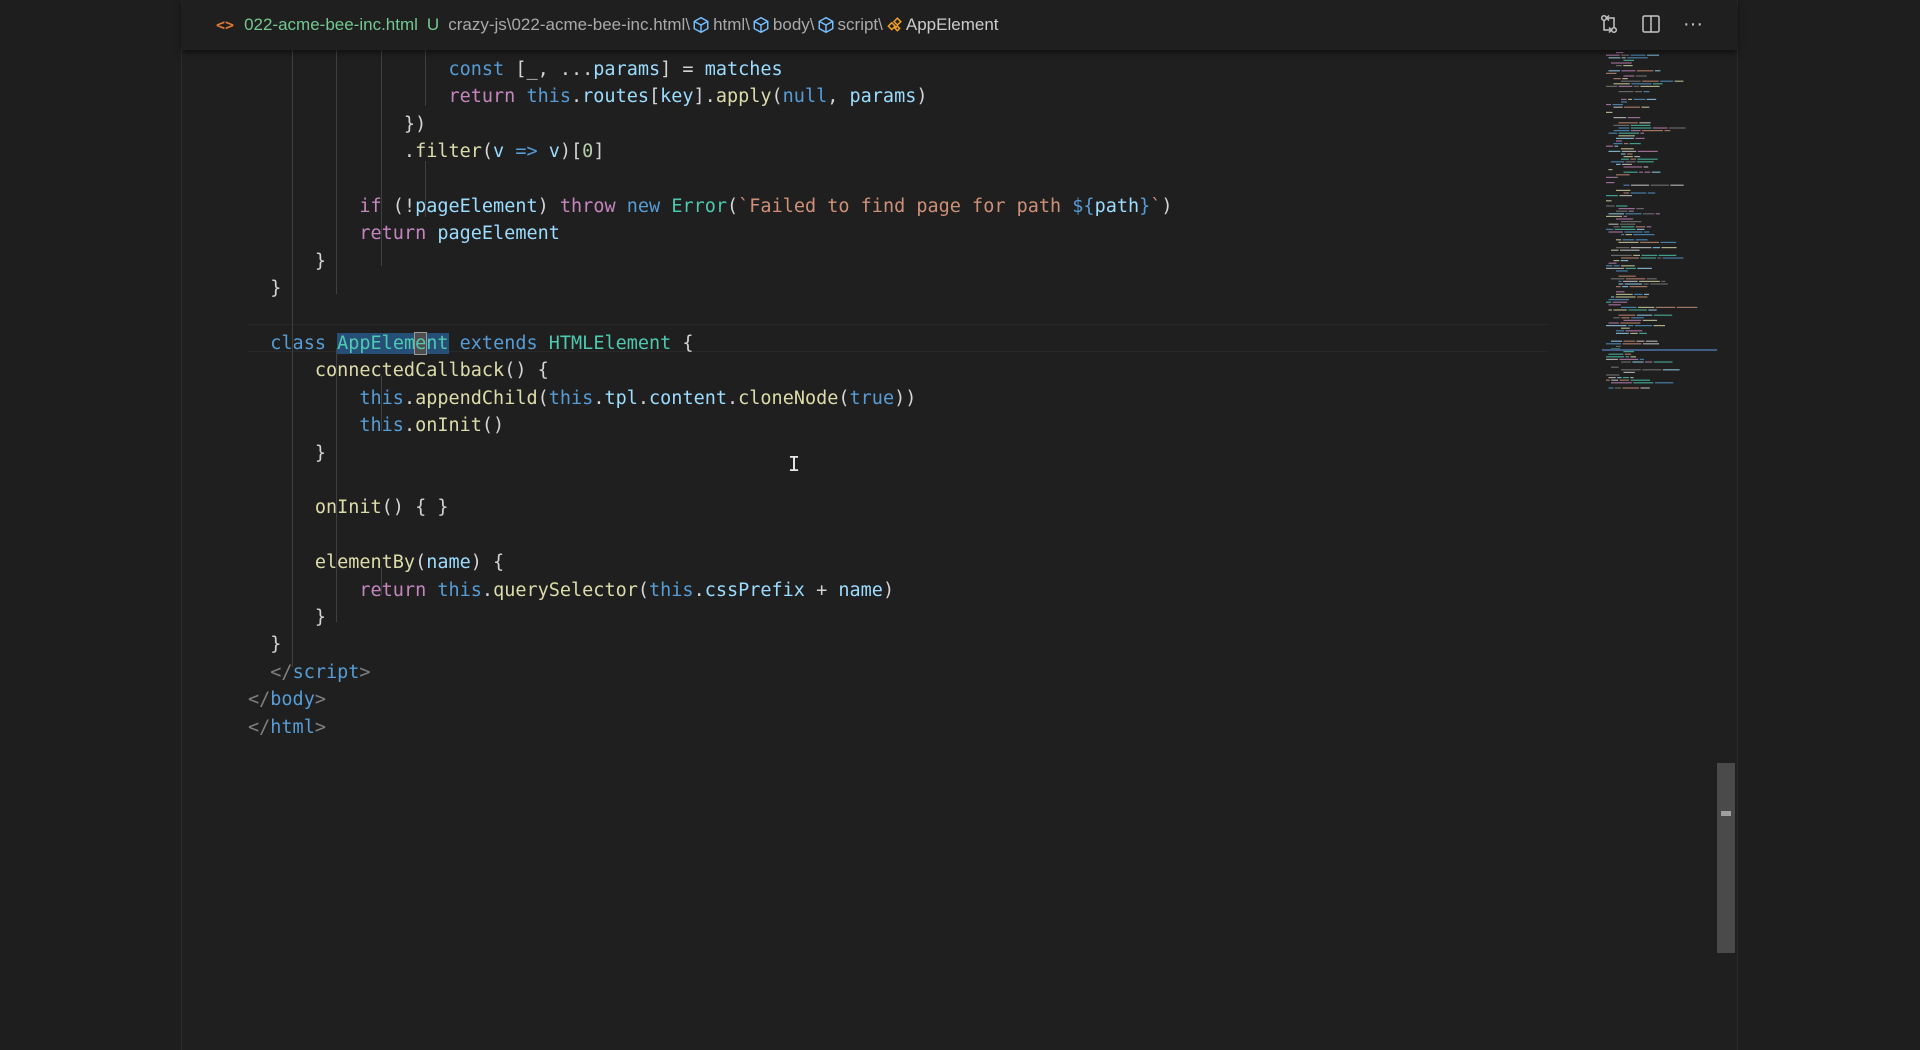 This screenshot has height=1050, width=1920. I want to click on code-token: throw, so click(587, 206).